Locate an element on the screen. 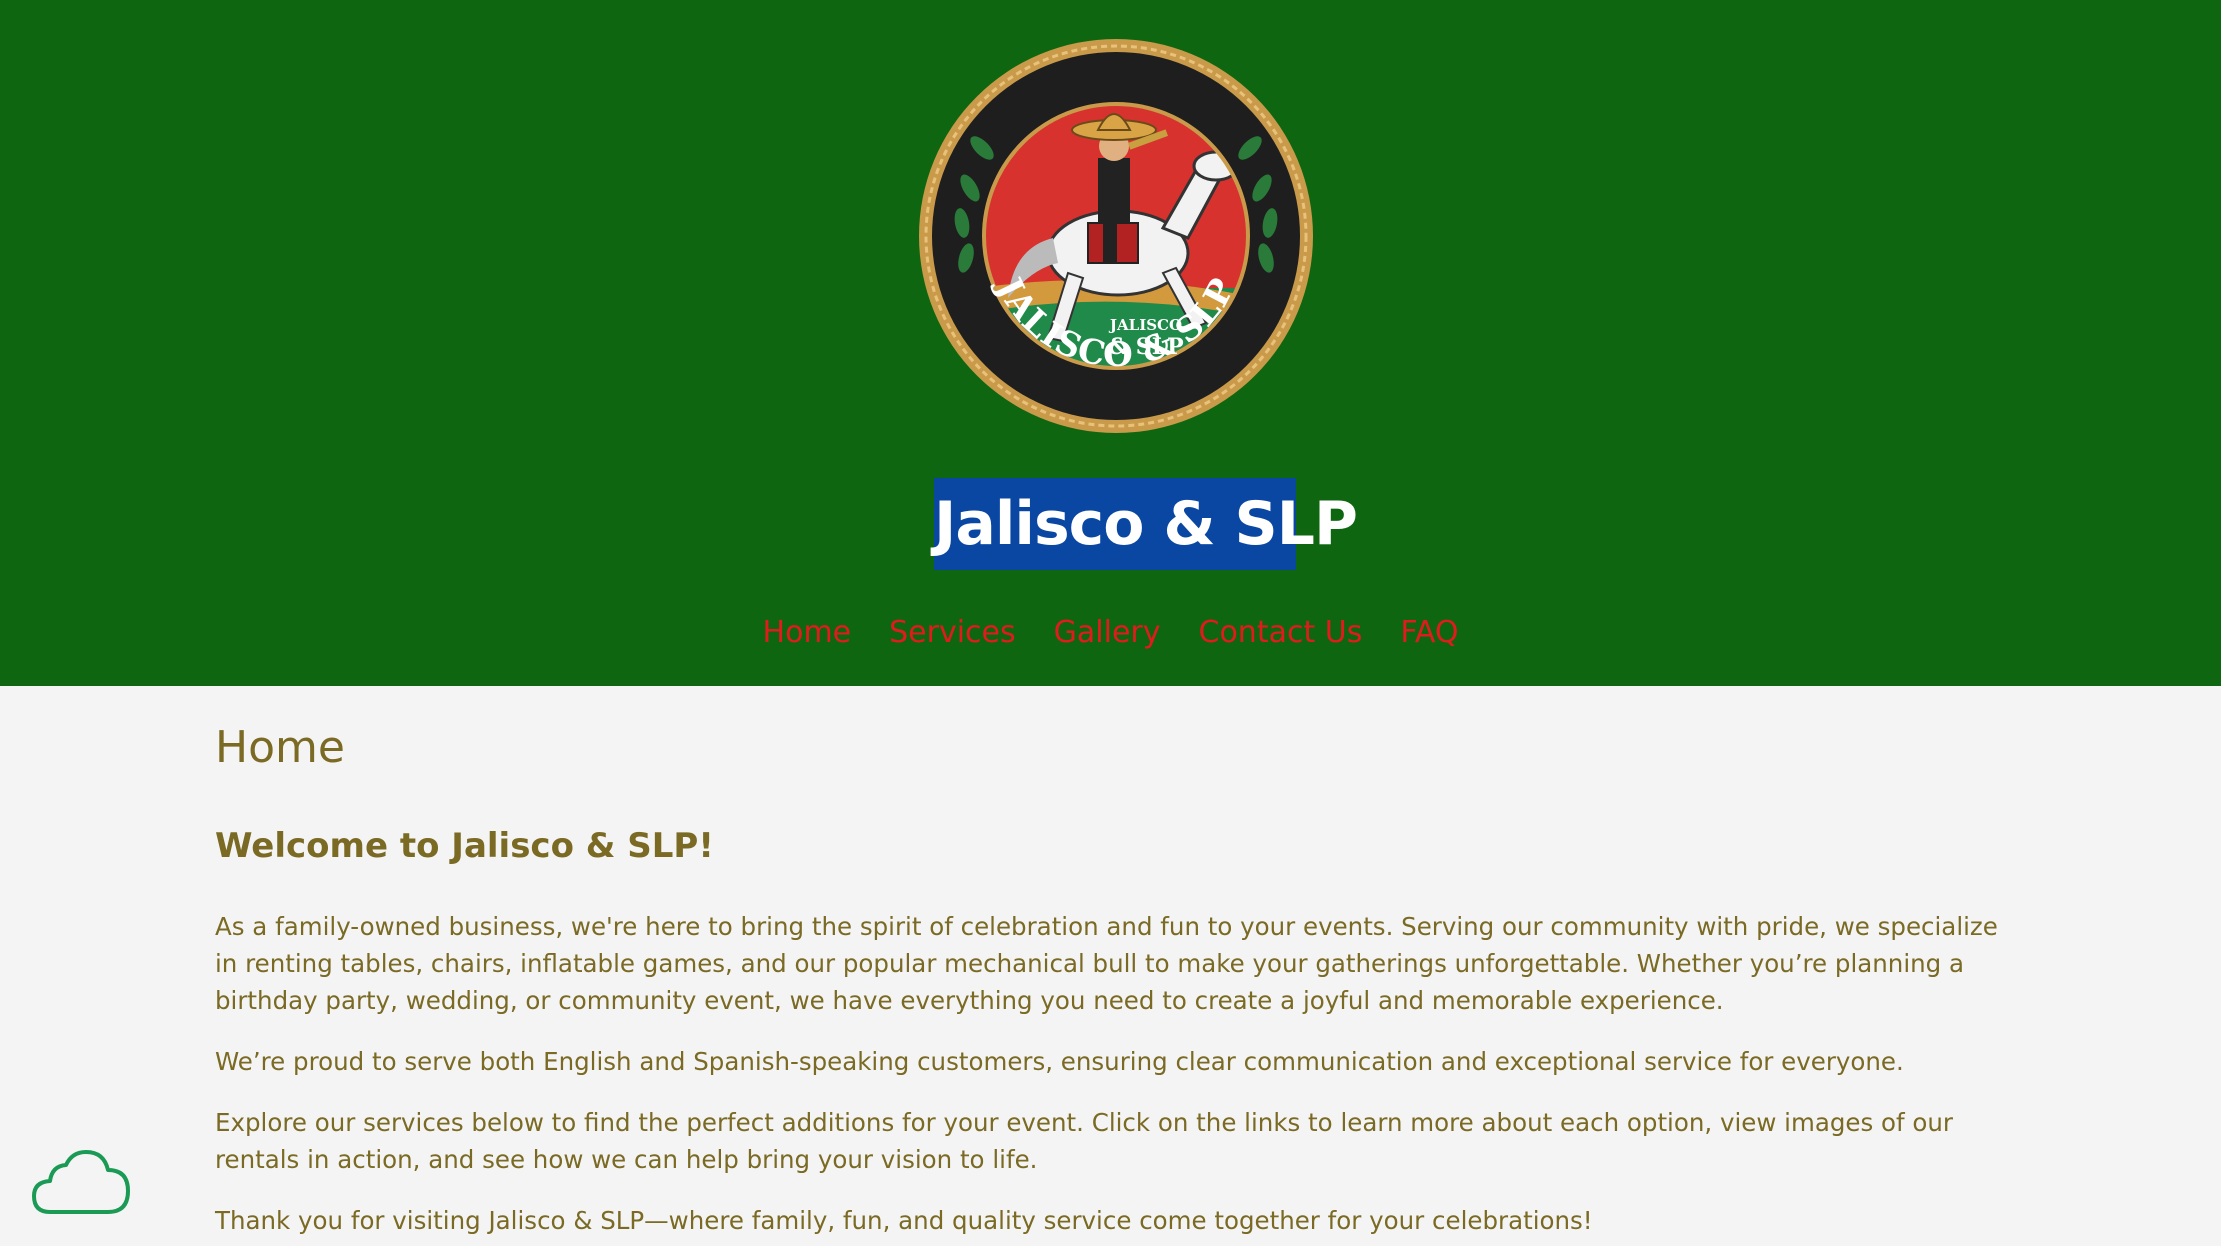 The image size is (2221, 1246). nav-home-link: Home is located at coordinates (807, 633).